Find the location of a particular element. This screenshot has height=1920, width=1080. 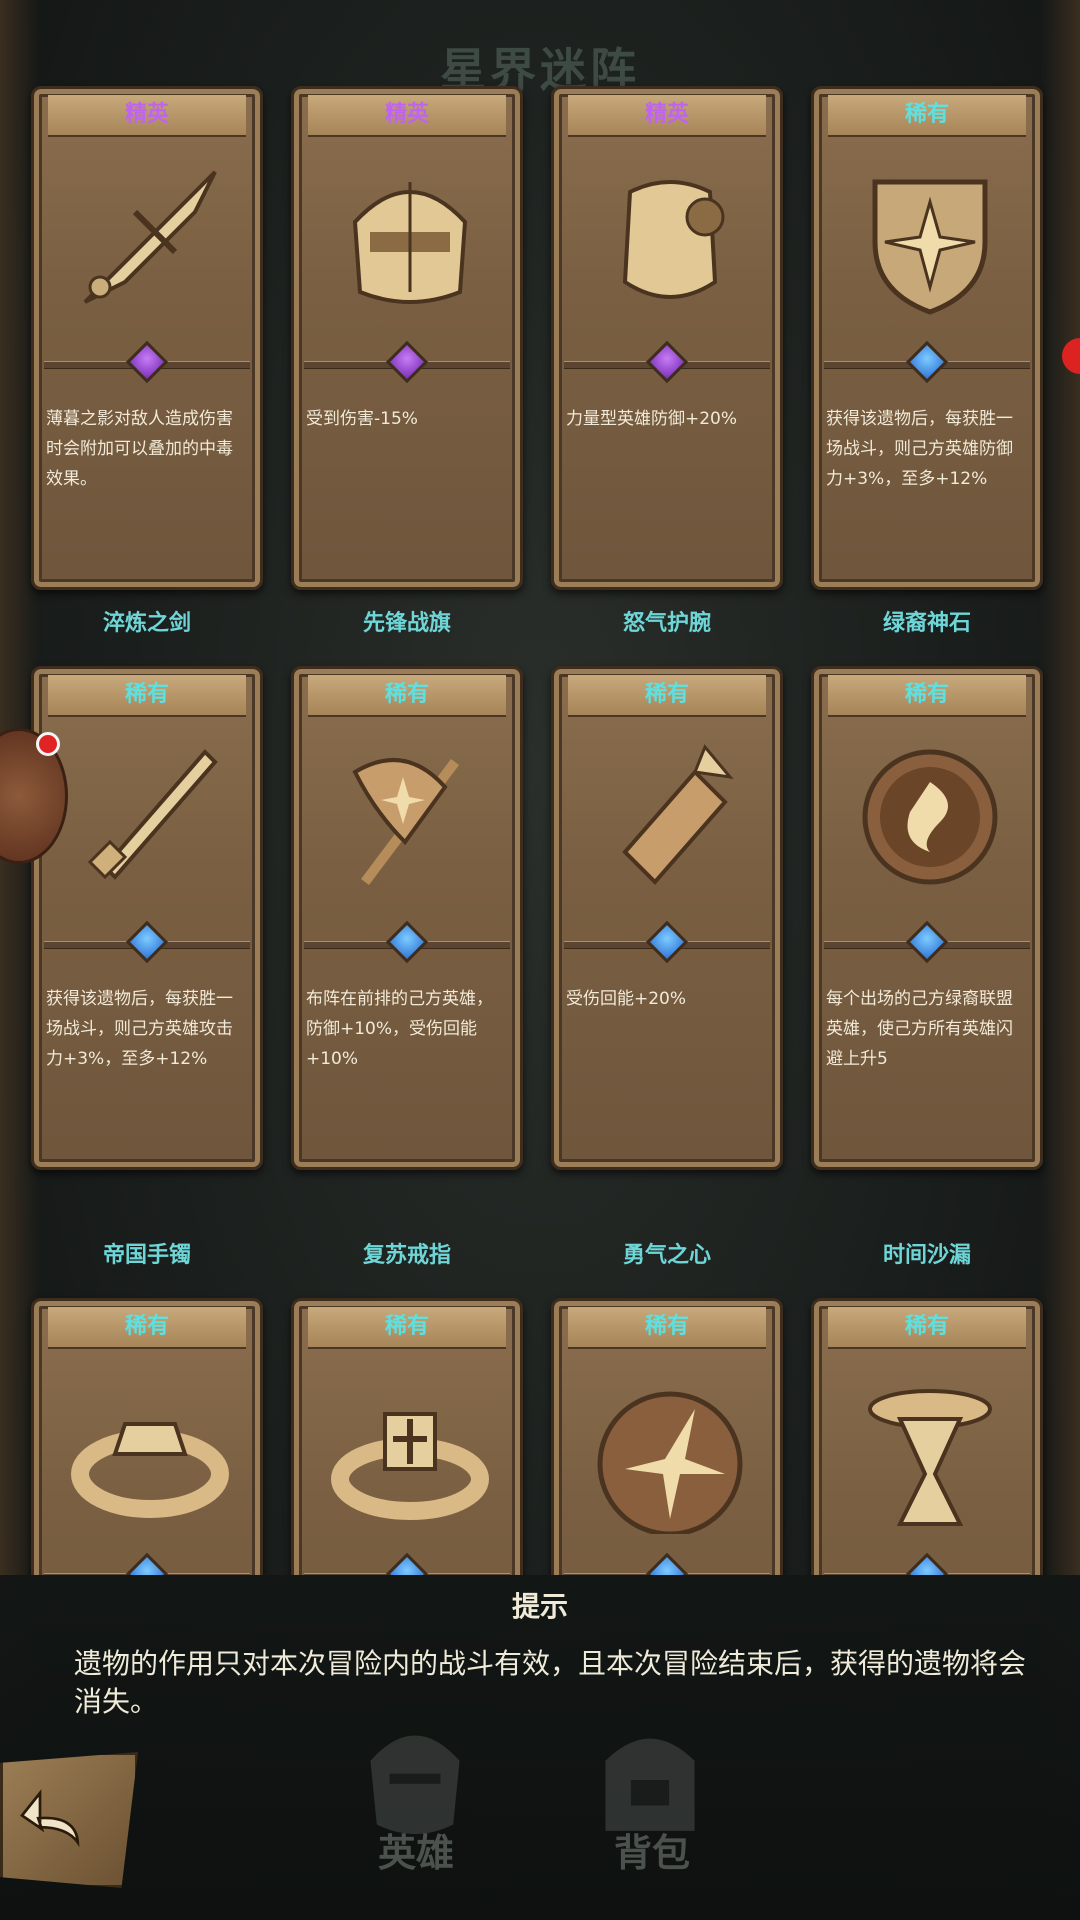

relic-name: 先锋战旗 is located at coordinates (406, 623).